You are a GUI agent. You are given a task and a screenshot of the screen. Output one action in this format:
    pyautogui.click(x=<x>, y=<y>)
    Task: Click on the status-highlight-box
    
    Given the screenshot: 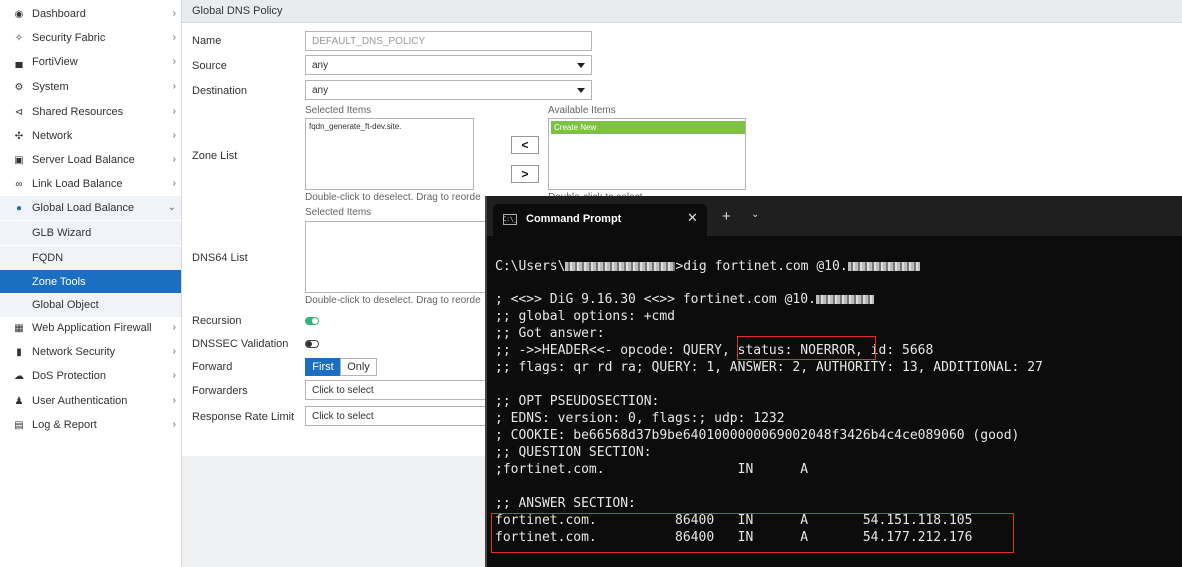 What is the action you would take?
    pyautogui.click(x=806, y=348)
    